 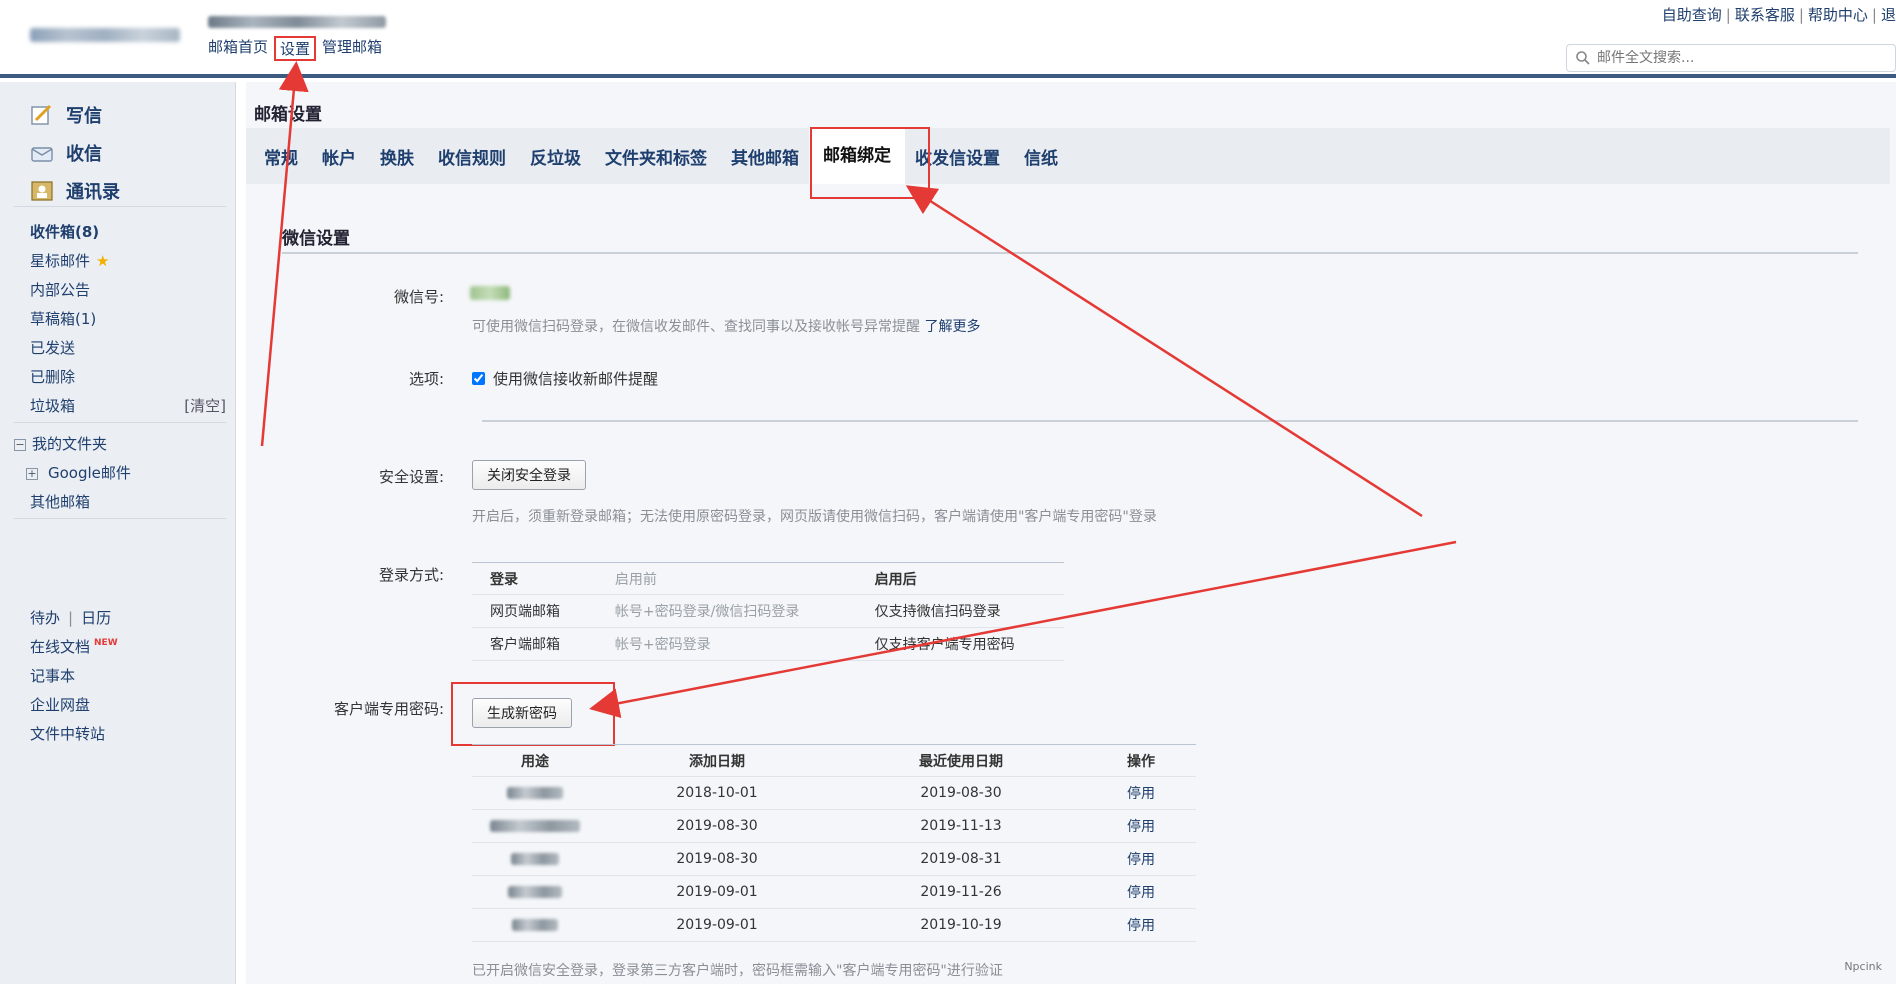 What do you see at coordinates (961, 826) in the screenshot?
I see `last-used-cell: 2019-11-13` at bounding box center [961, 826].